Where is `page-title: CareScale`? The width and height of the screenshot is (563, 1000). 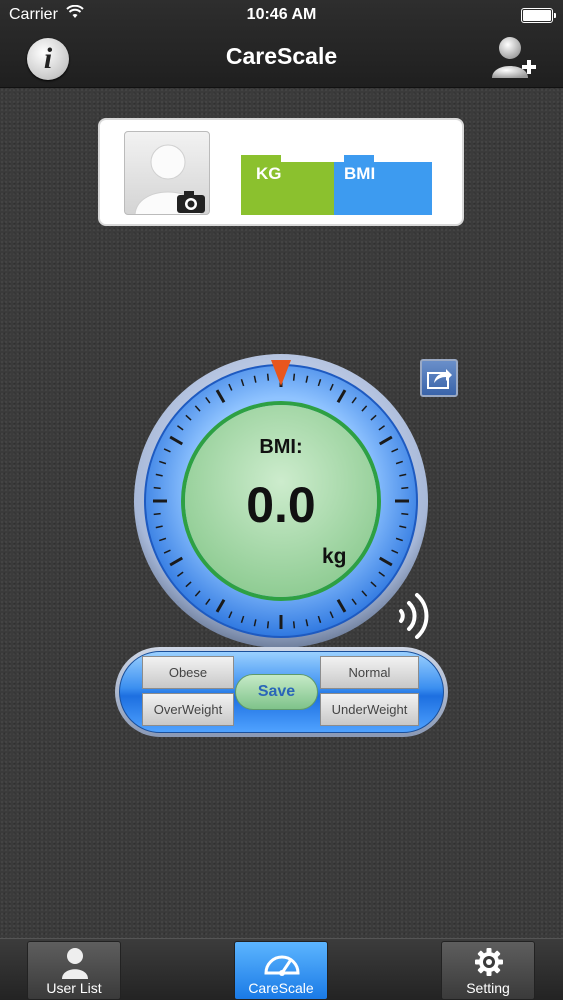 page-title: CareScale is located at coordinates (281, 56).